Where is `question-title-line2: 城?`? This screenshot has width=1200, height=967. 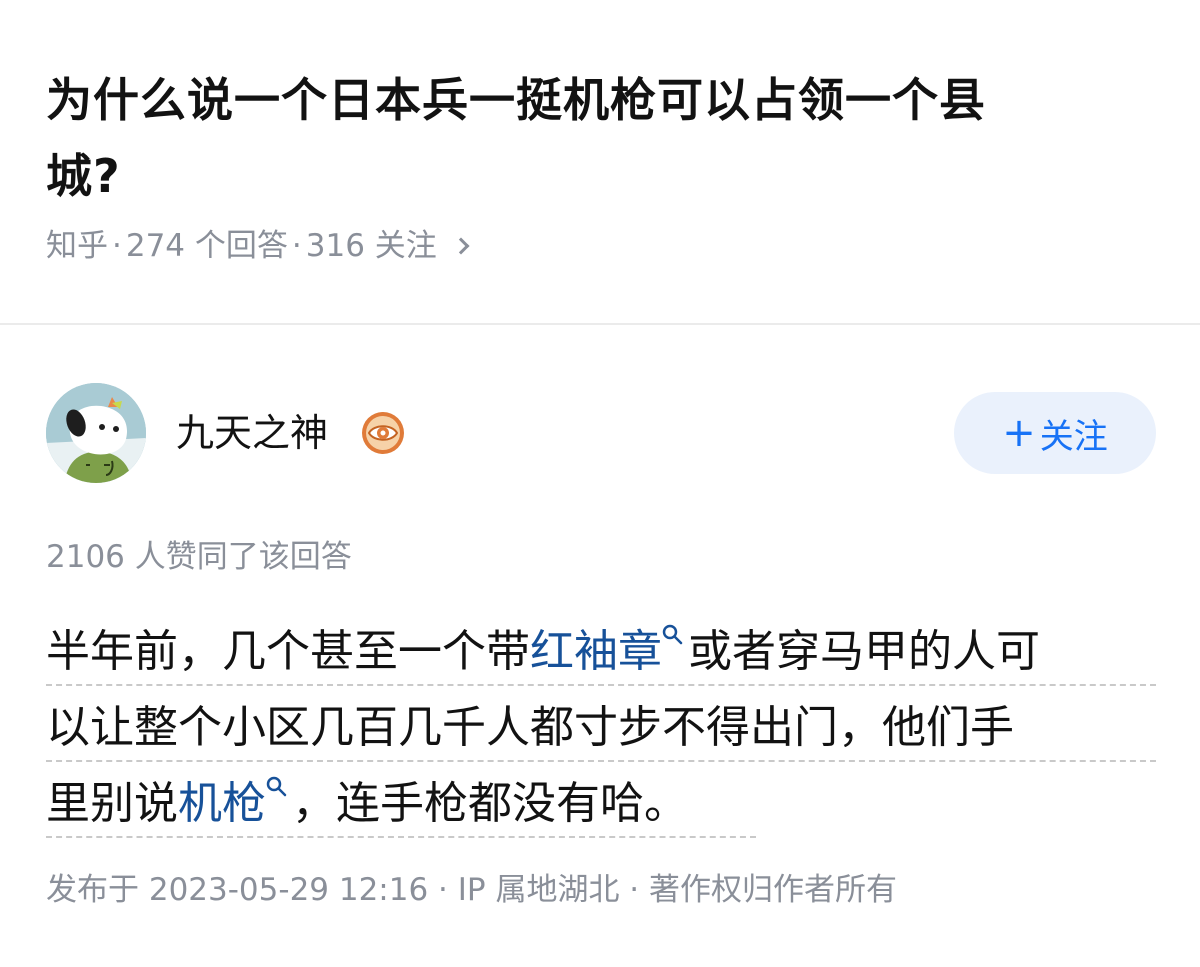
question-title-line2: 城? is located at coordinates (83, 176).